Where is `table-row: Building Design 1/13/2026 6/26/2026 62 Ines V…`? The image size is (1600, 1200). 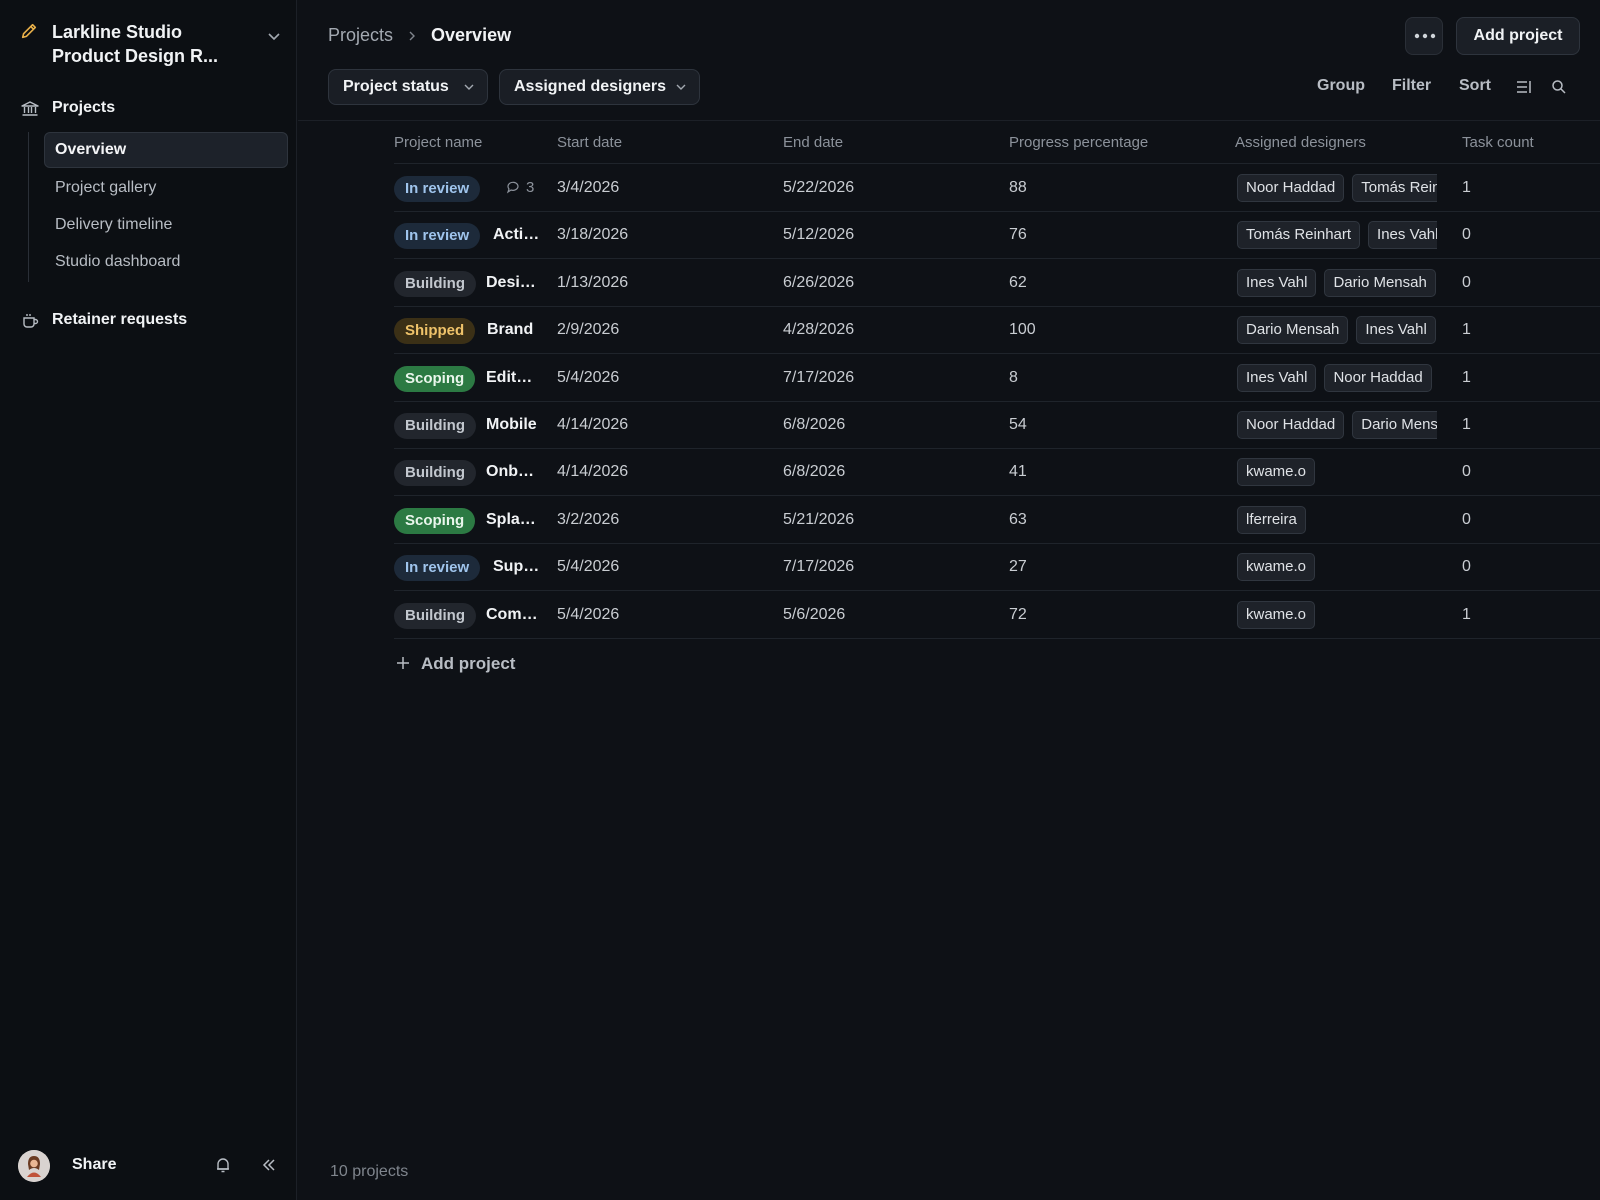 table-row: Building Design 1/13/2026 6/26/2026 62 Ines V… is located at coordinates (997, 283).